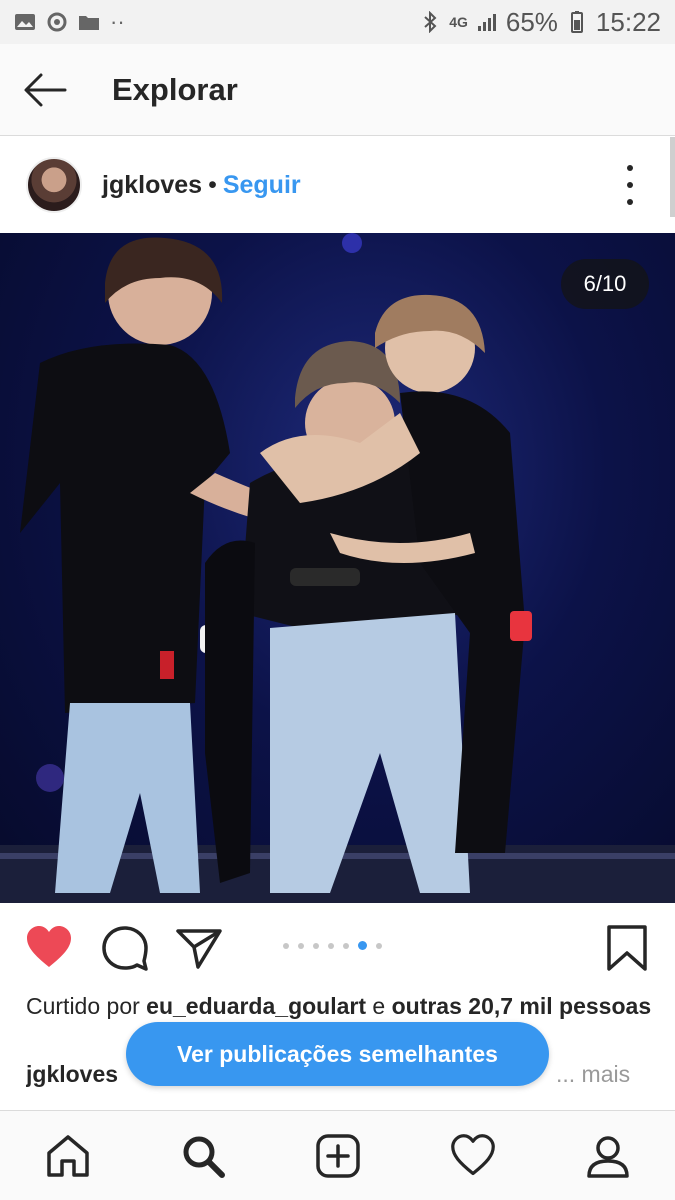 This screenshot has height=1200, width=675. Describe the element at coordinates (379, 1006) in the screenshot. I see `likes-conjunction: e` at that location.